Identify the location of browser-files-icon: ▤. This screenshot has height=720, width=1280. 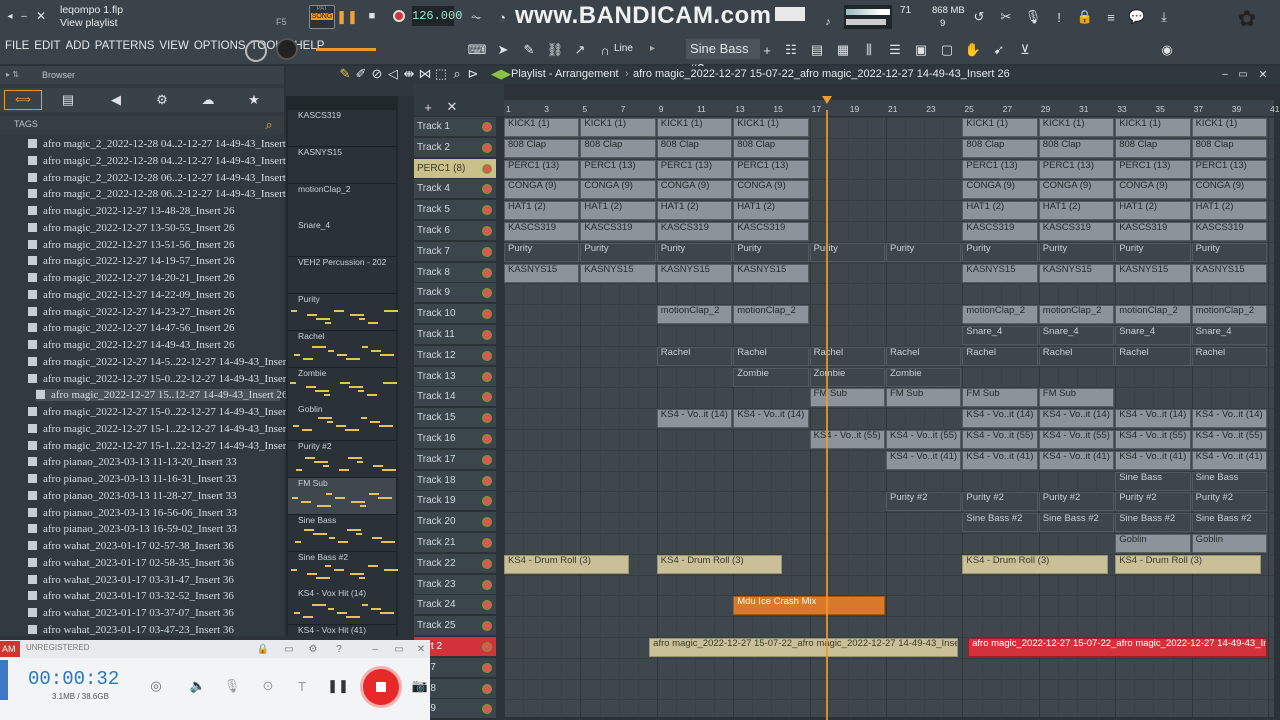
(68, 100).